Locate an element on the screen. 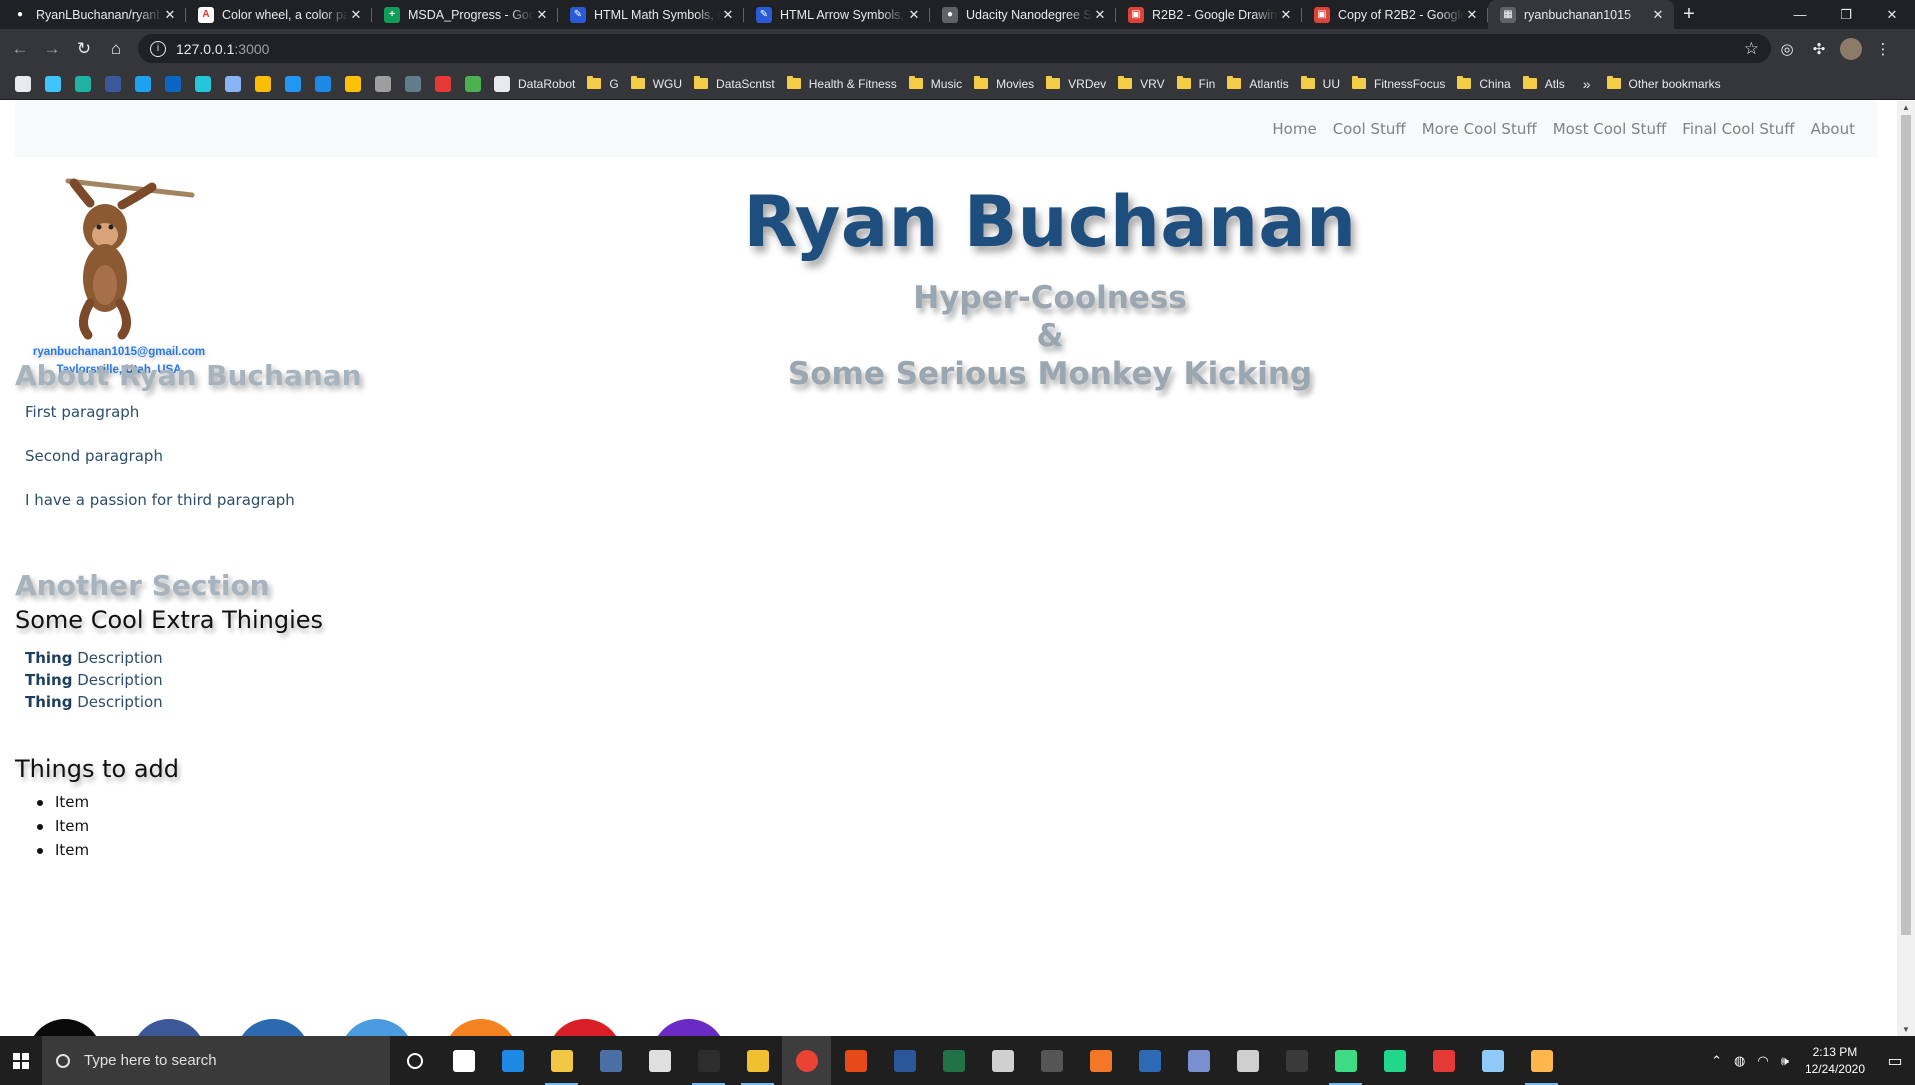 The image size is (1915, 1085). site-info-icon: i is located at coordinates (158, 48).